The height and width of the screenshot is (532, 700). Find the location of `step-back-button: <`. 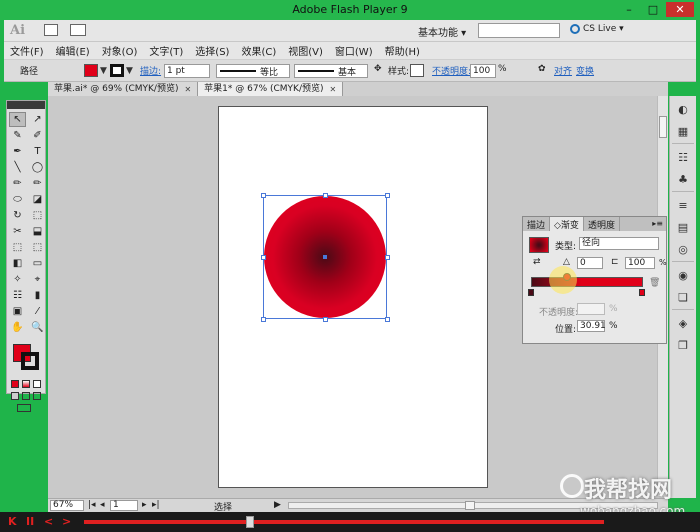

step-back-button: < is located at coordinates (48, 521).